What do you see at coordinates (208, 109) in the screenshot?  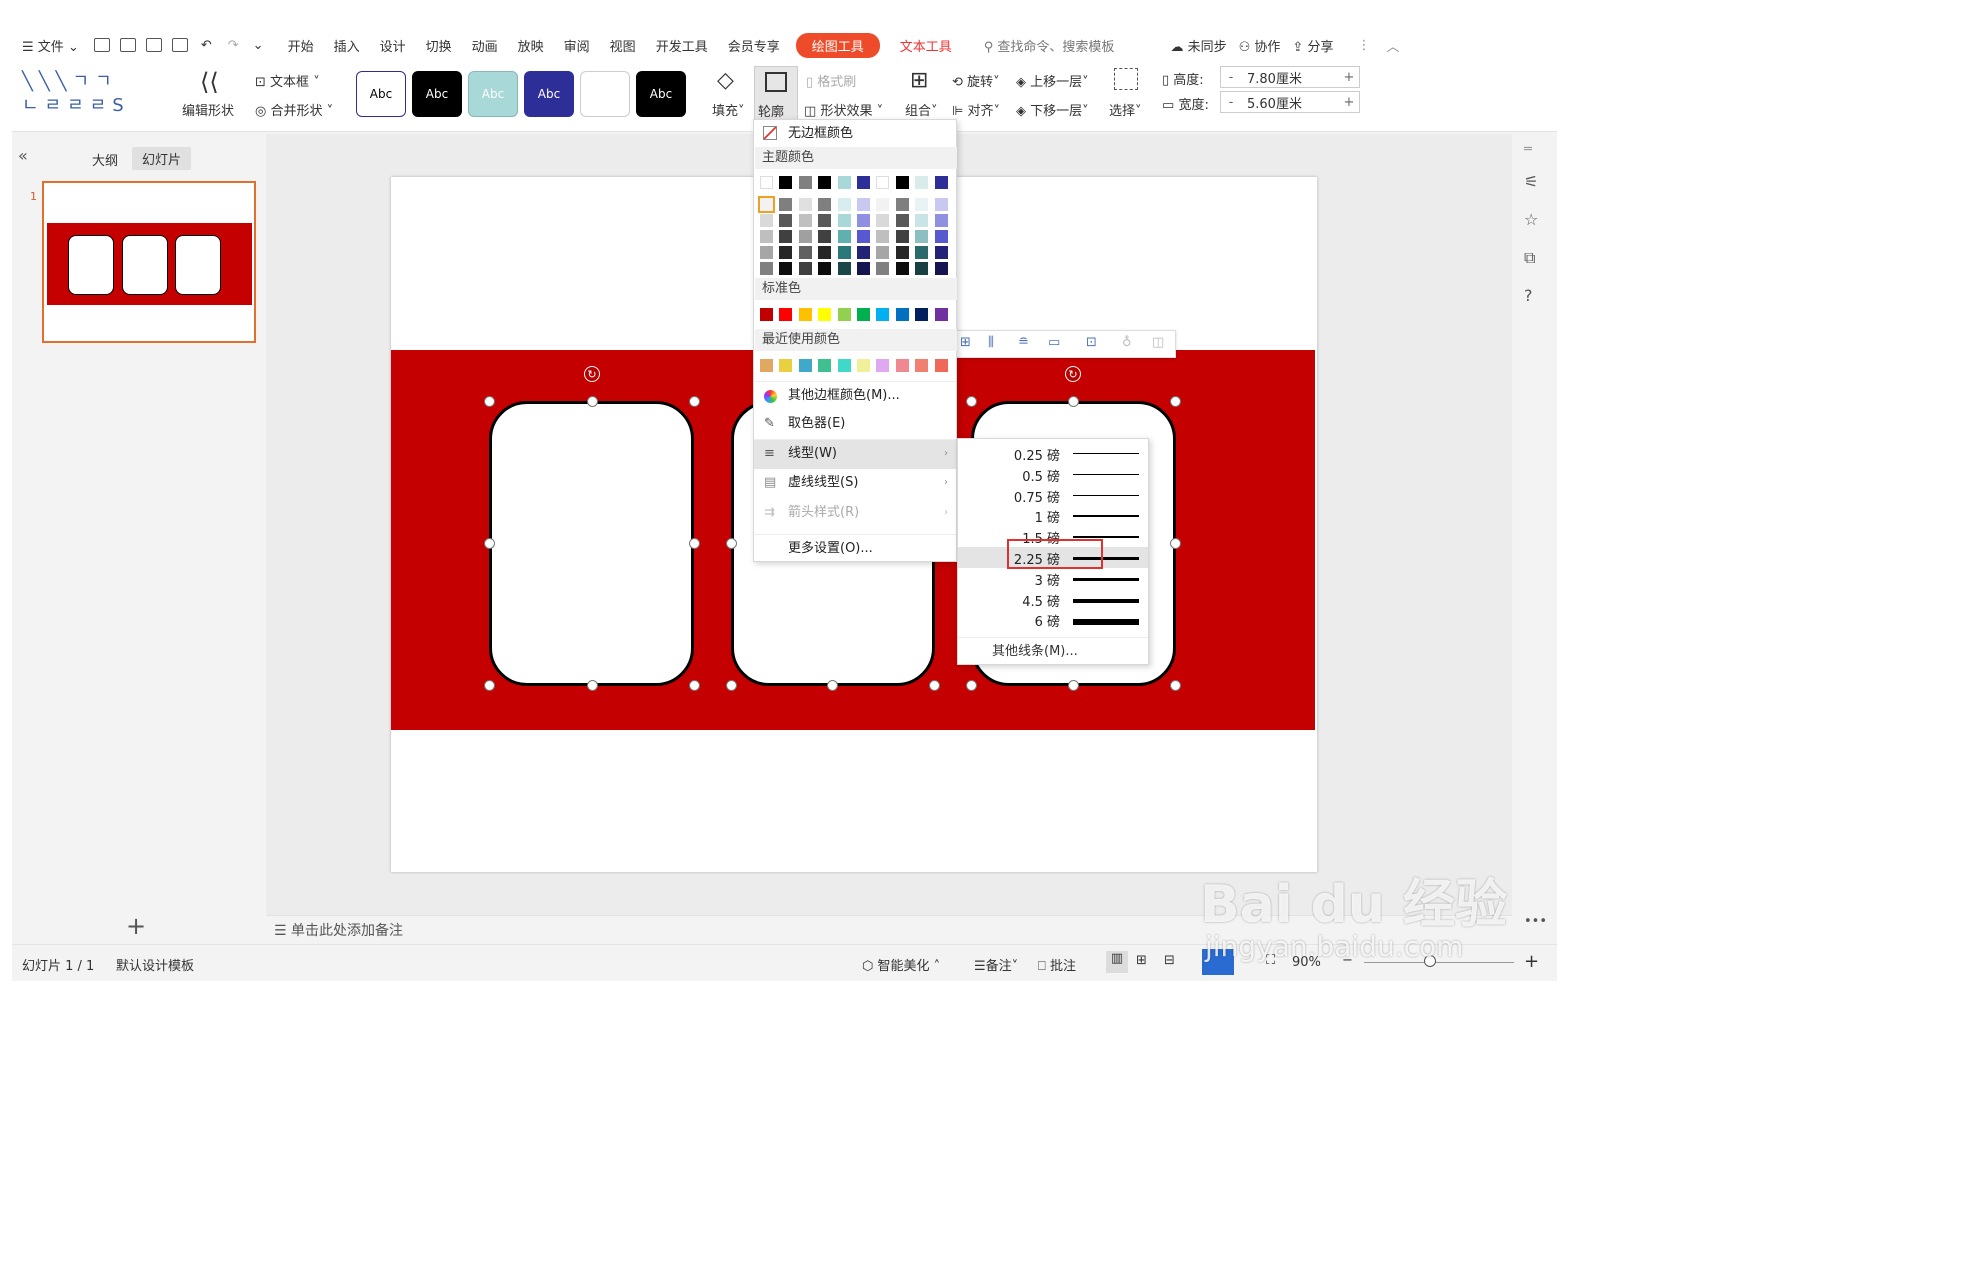 I see `edit-shape-button: 编辑形状` at bounding box center [208, 109].